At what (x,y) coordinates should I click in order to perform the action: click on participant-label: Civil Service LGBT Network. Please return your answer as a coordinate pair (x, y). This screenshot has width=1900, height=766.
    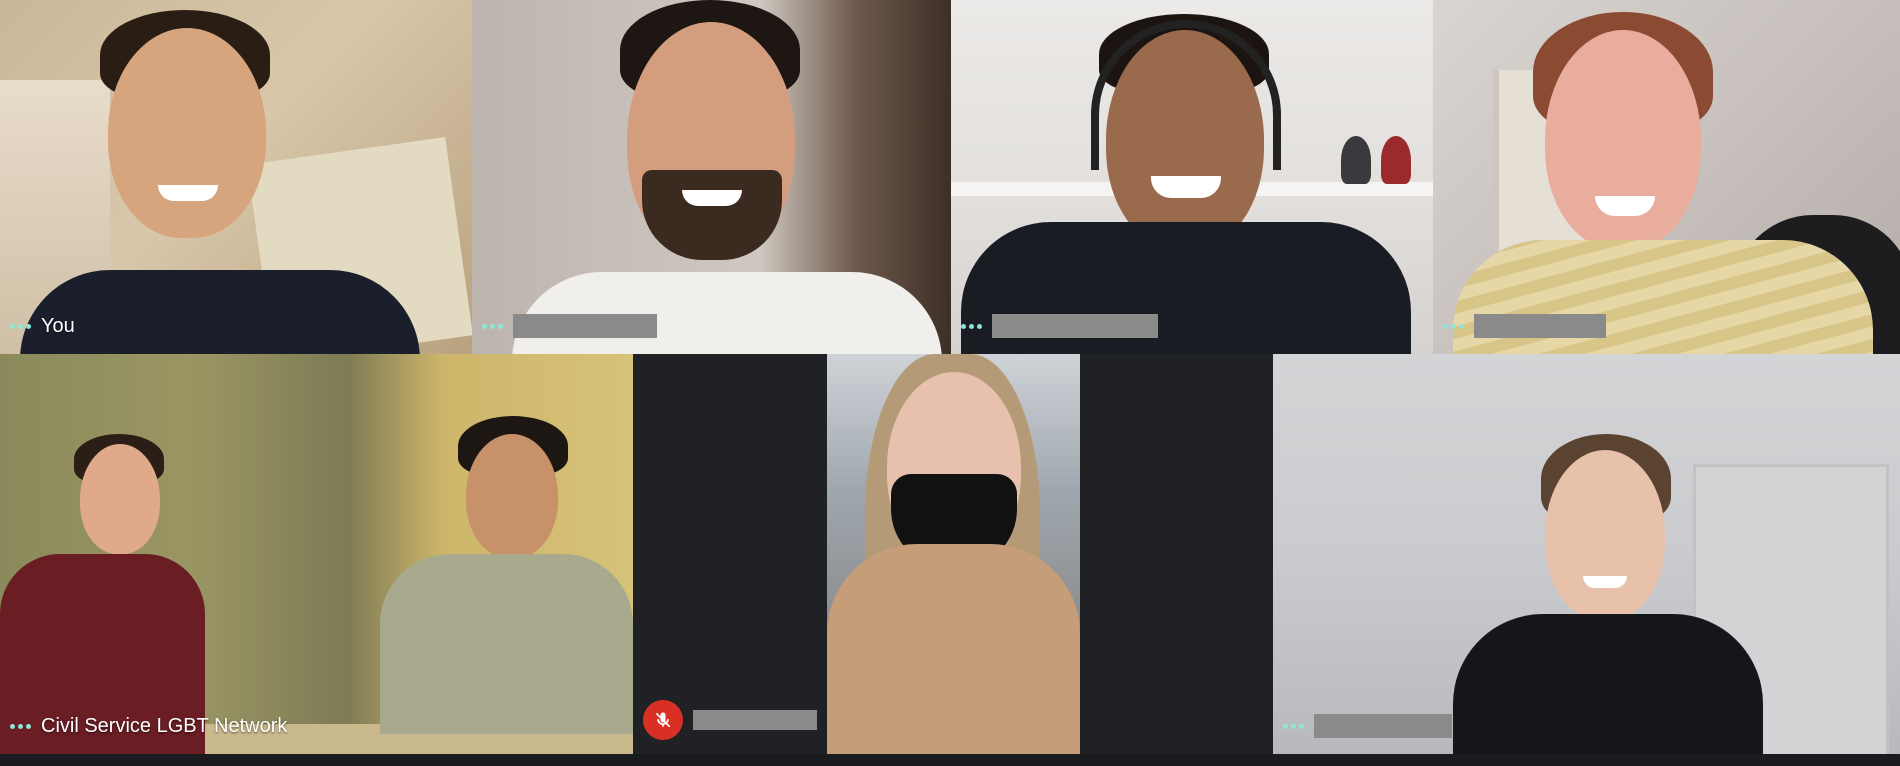
    Looking at the image, I should click on (148, 726).